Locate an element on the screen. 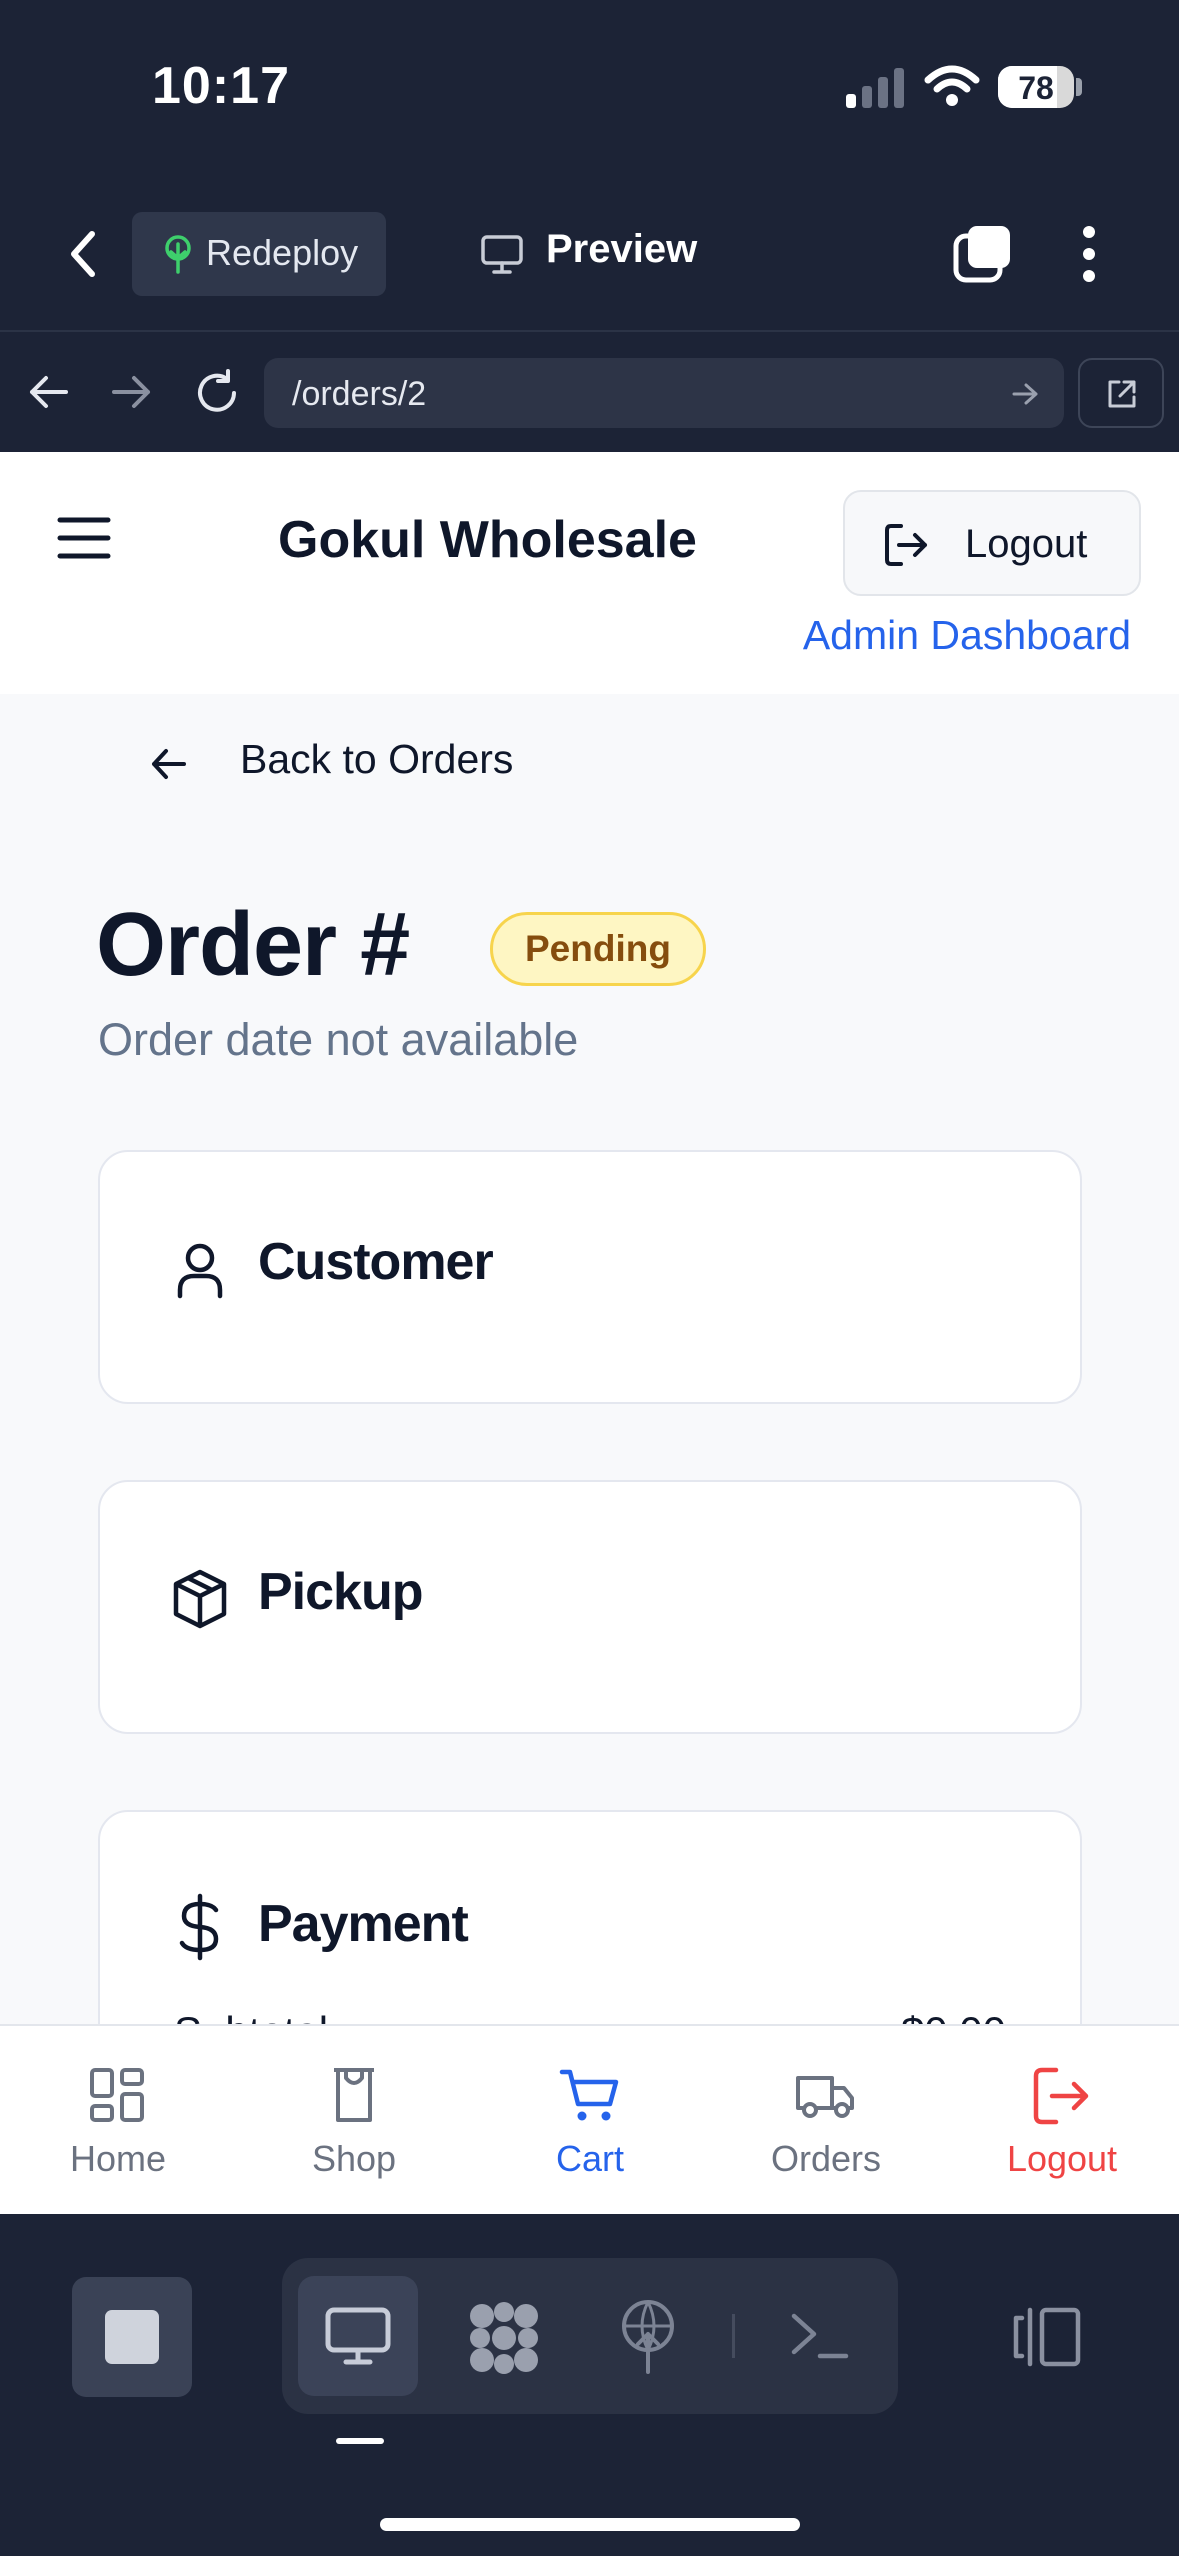 This screenshot has height=2556, width=1179. battery-tip is located at coordinates (1079, 87).